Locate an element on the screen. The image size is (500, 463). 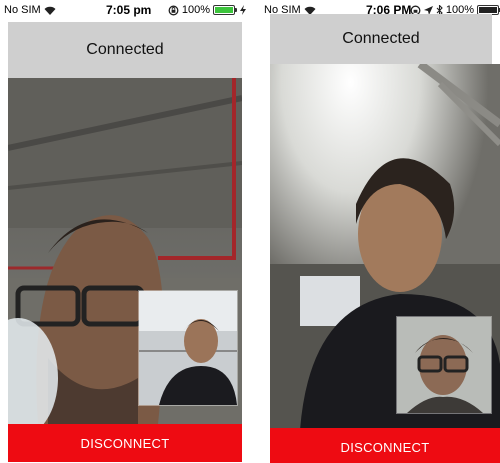
status-time: 7:05 pm is located at coordinates (129, 10).